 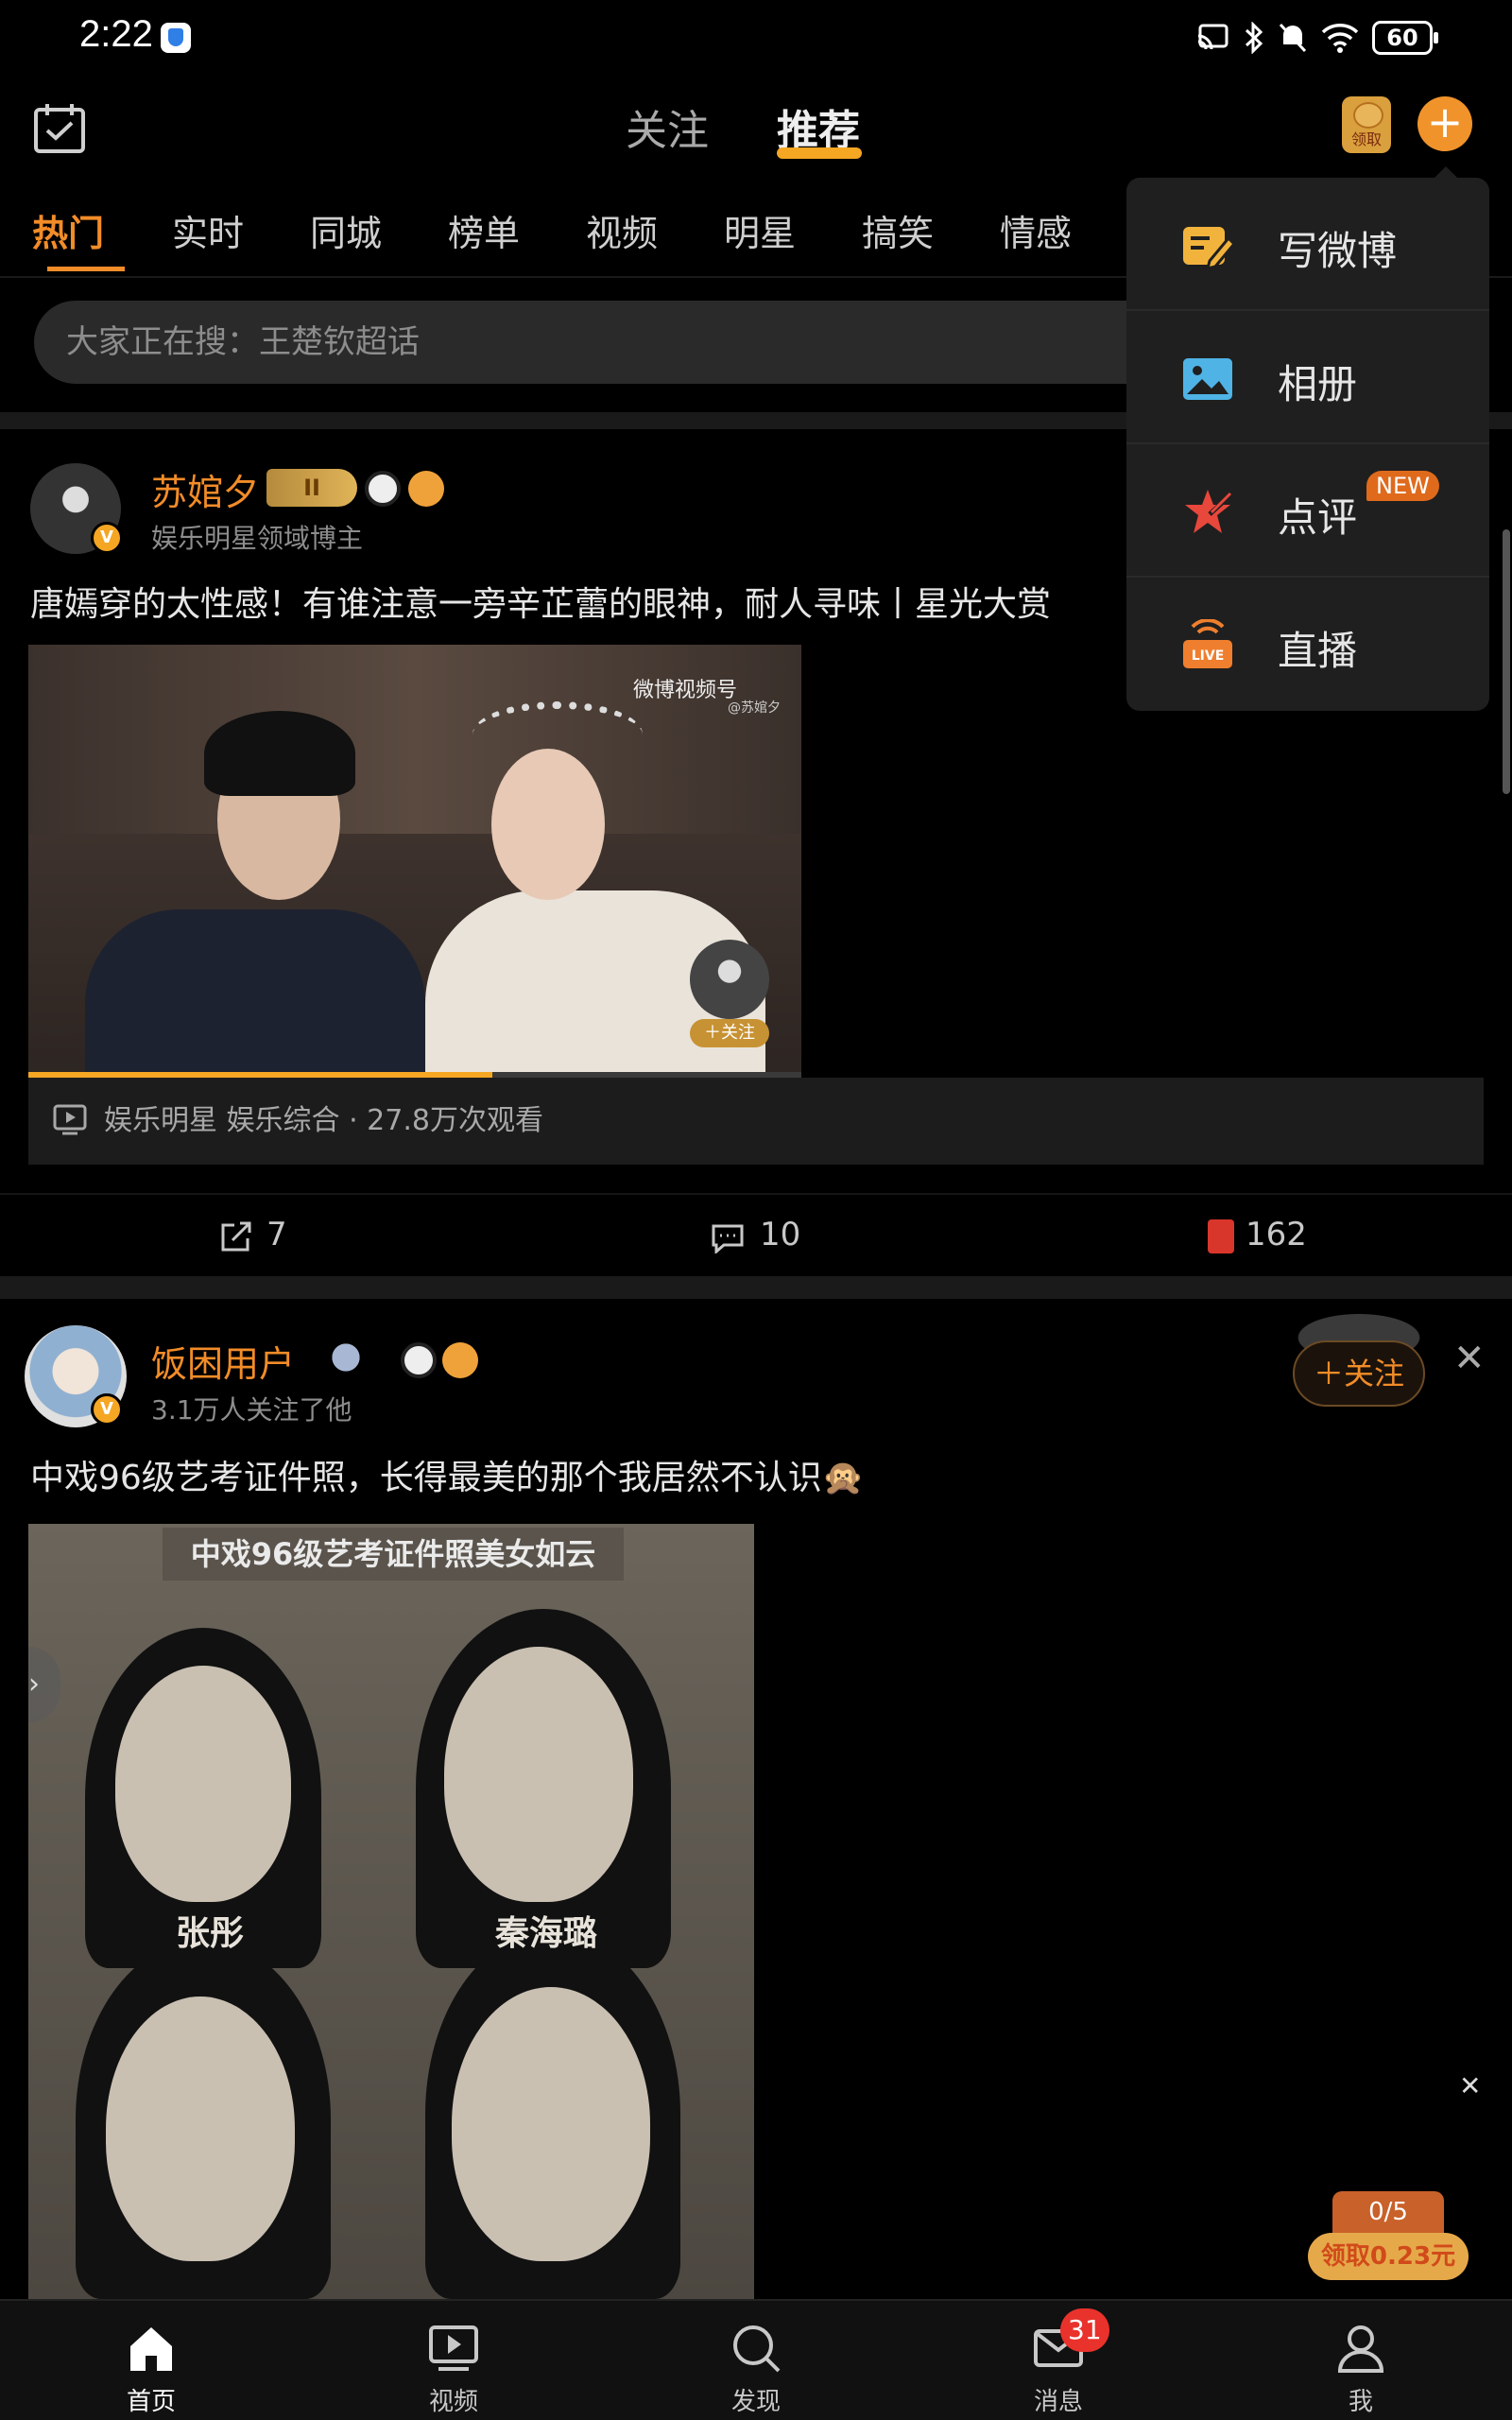 I want to click on menu-item-review: 点评 NEW, so click(x=1307, y=511).